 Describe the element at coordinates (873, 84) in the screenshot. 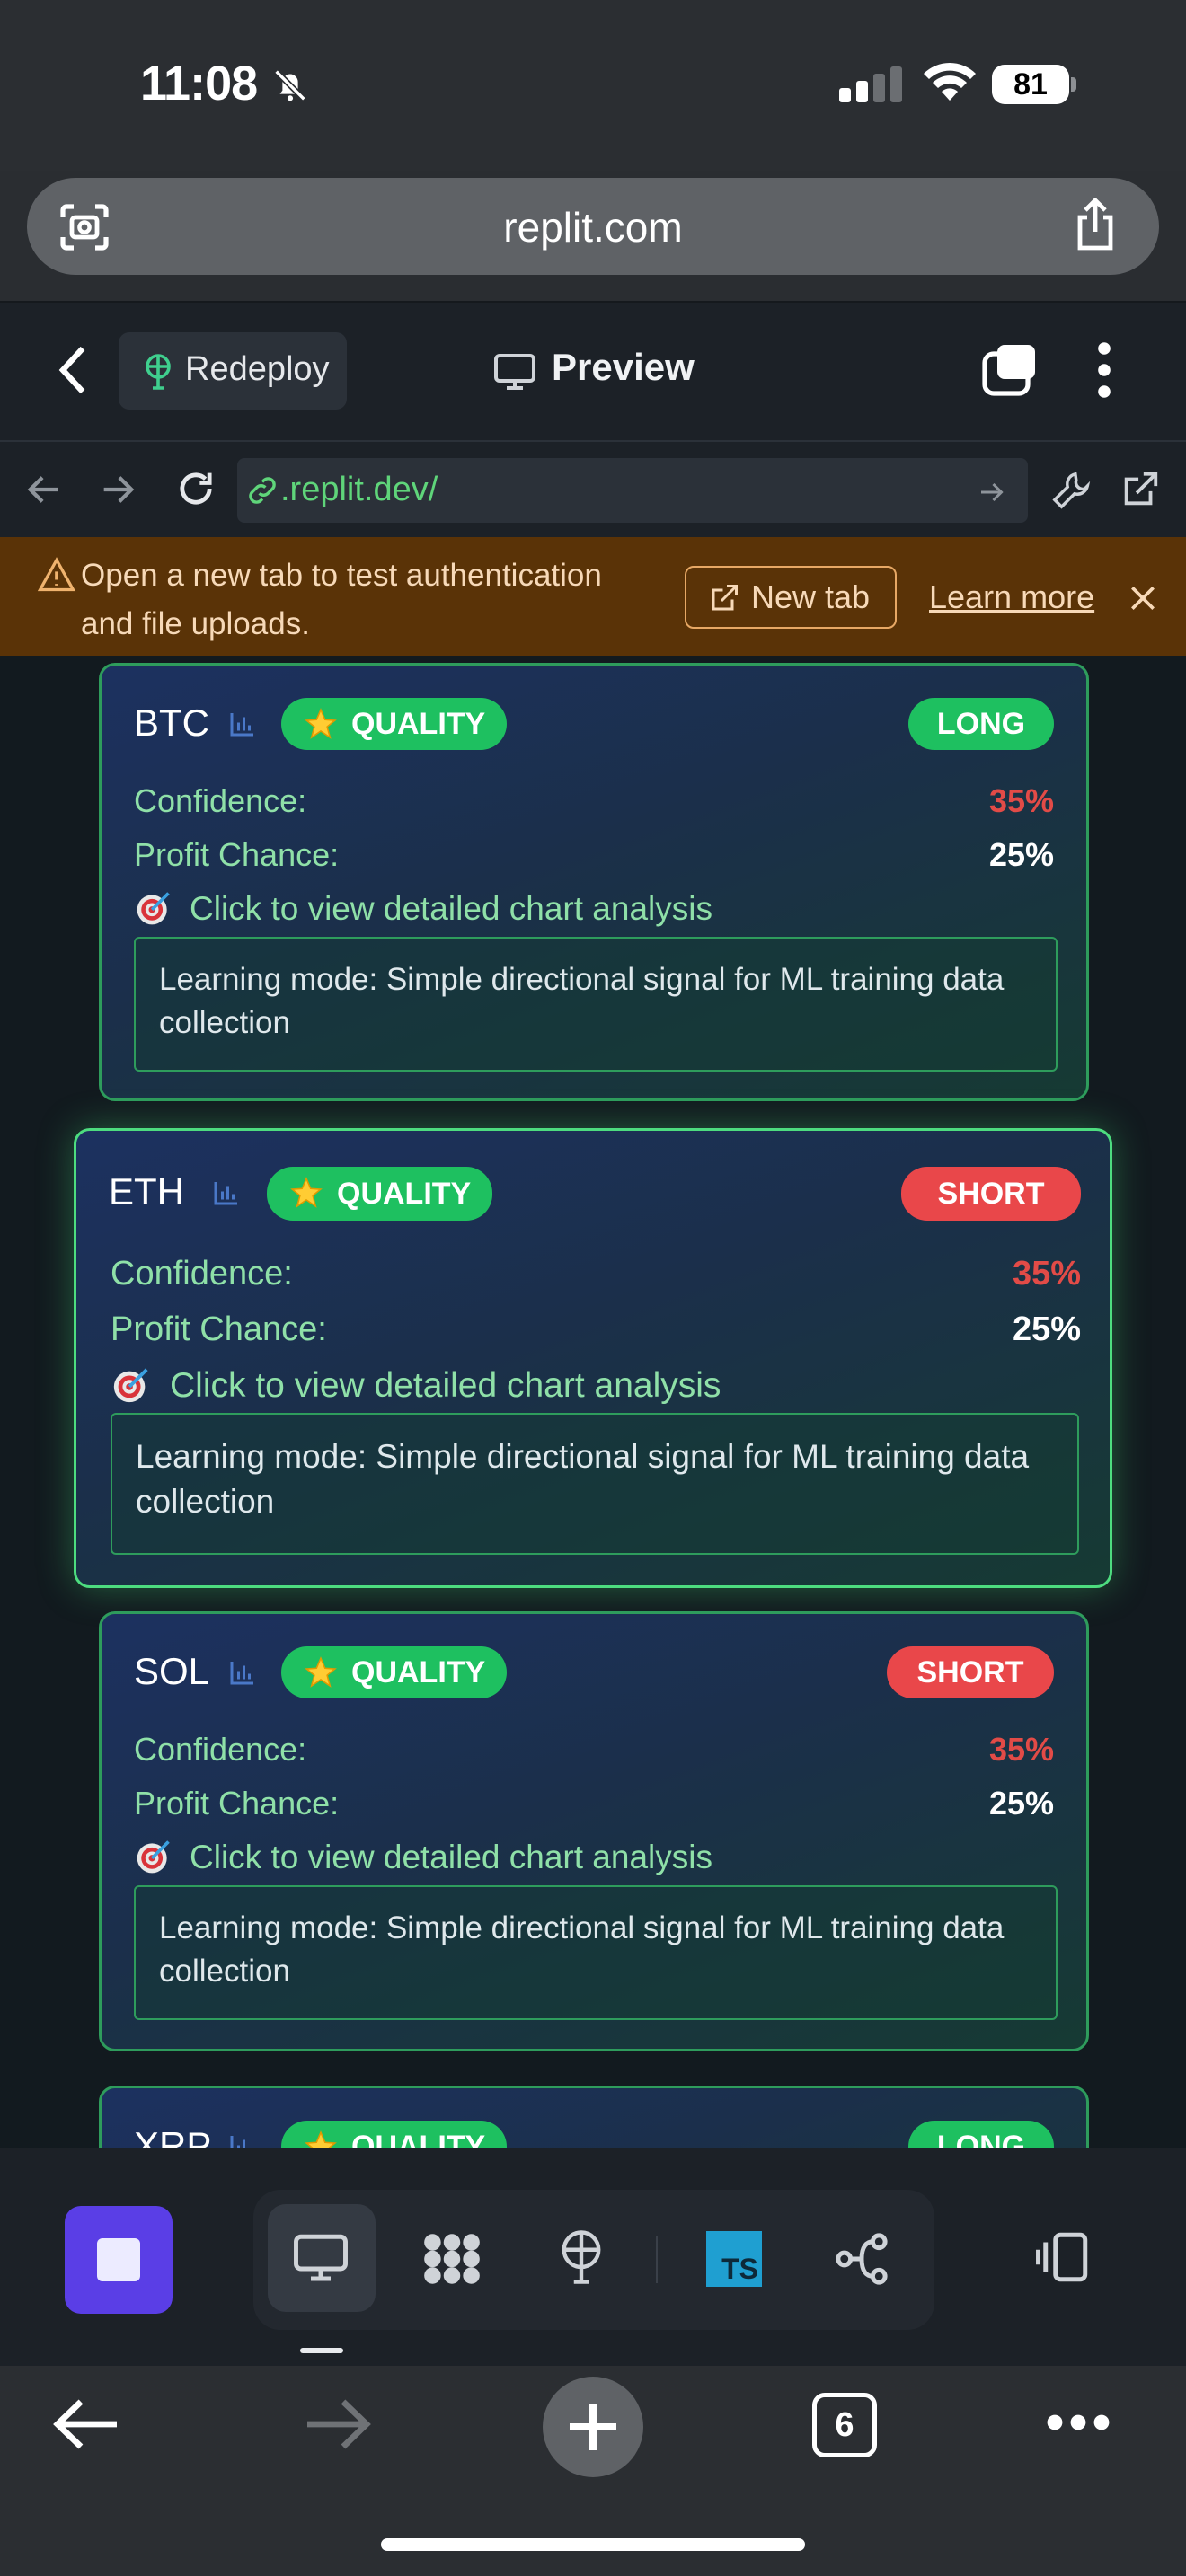

I see `cellular-signal-icon` at that location.